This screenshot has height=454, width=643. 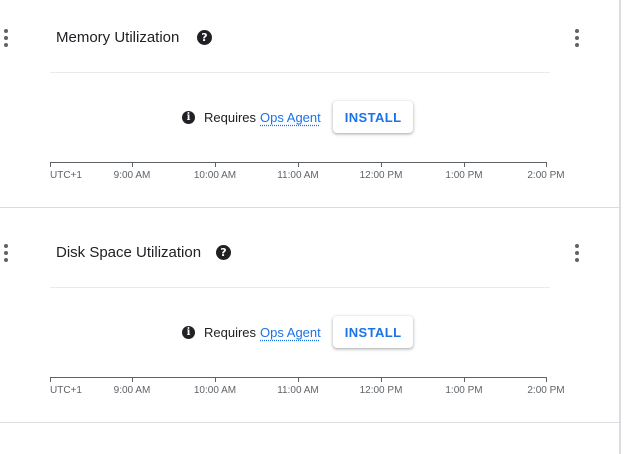 What do you see at coordinates (129, 252) in the screenshot?
I see `card-title: Disk Space Utilization` at bounding box center [129, 252].